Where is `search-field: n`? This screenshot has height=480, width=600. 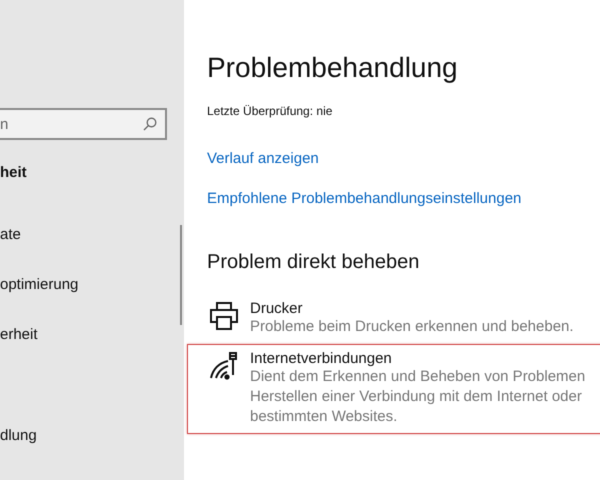 search-field: n is located at coordinates (83, 124).